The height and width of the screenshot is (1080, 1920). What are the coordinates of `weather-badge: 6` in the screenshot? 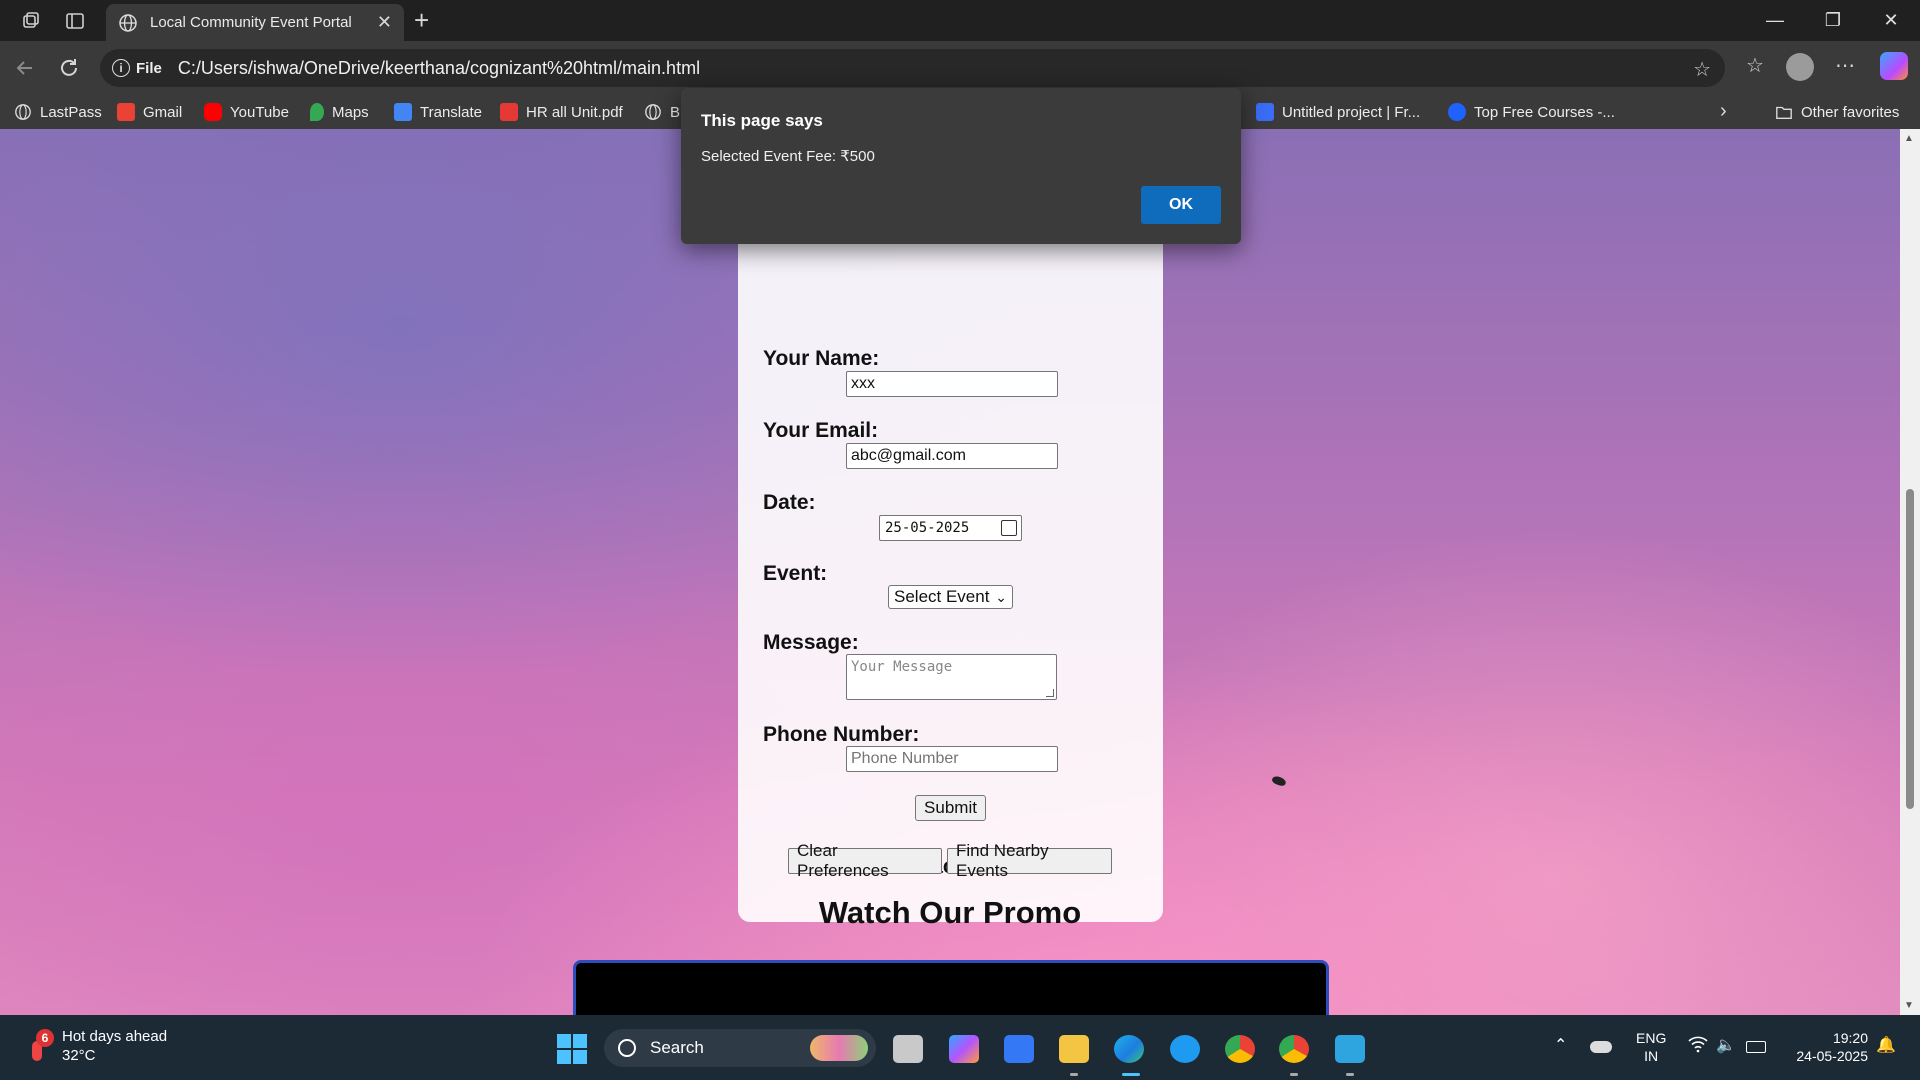 It's located at (45, 1038).